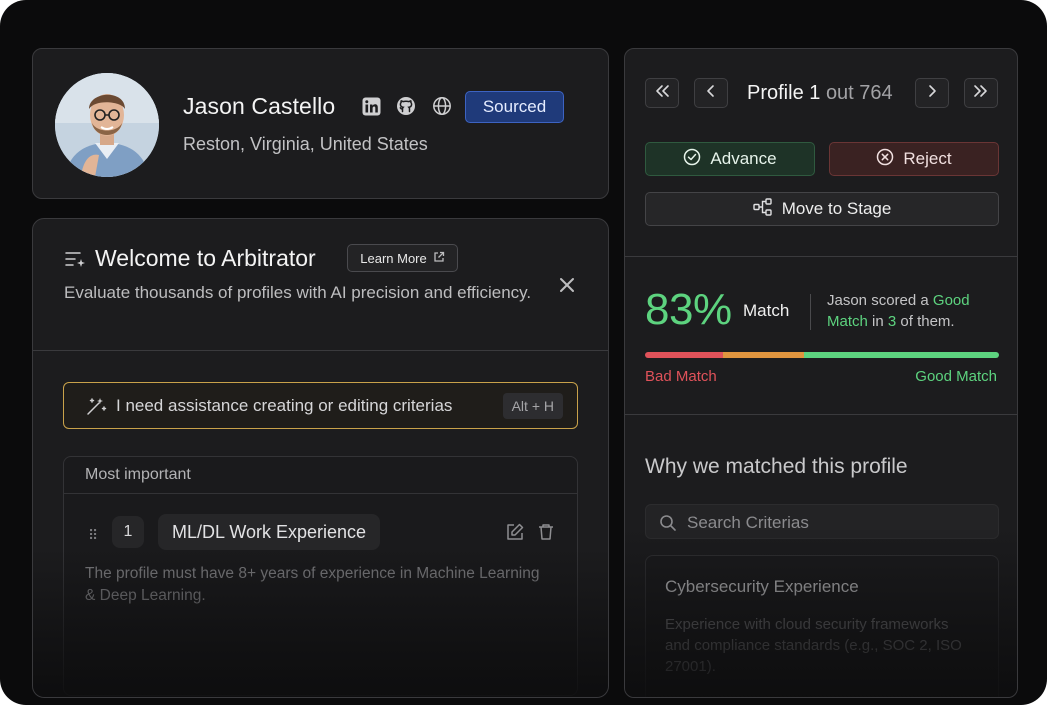 The width and height of the screenshot is (1047, 705). I want to click on last-profile-button, so click(981, 93).